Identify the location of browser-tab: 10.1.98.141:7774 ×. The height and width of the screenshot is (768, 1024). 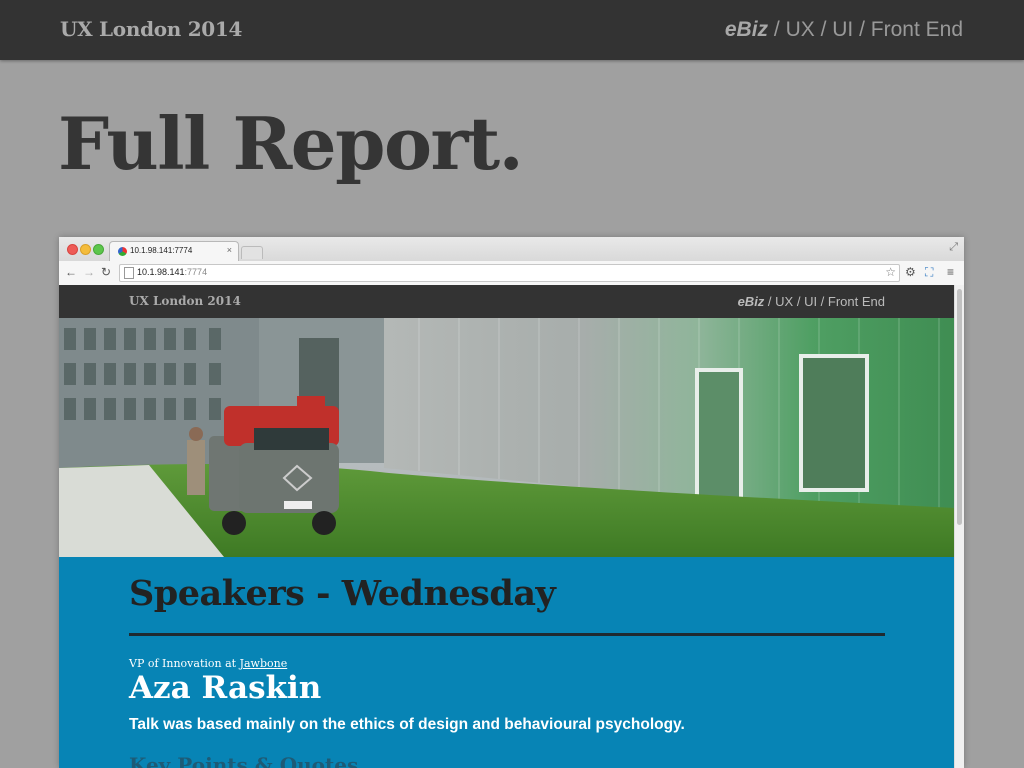
(174, 251).